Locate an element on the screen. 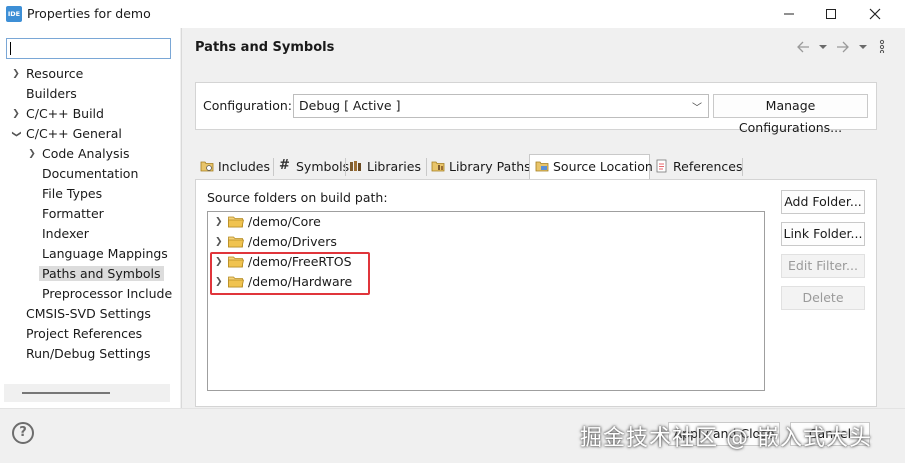  sidebar-item-label: C/C++ Build is located at coordinates (65, 113).